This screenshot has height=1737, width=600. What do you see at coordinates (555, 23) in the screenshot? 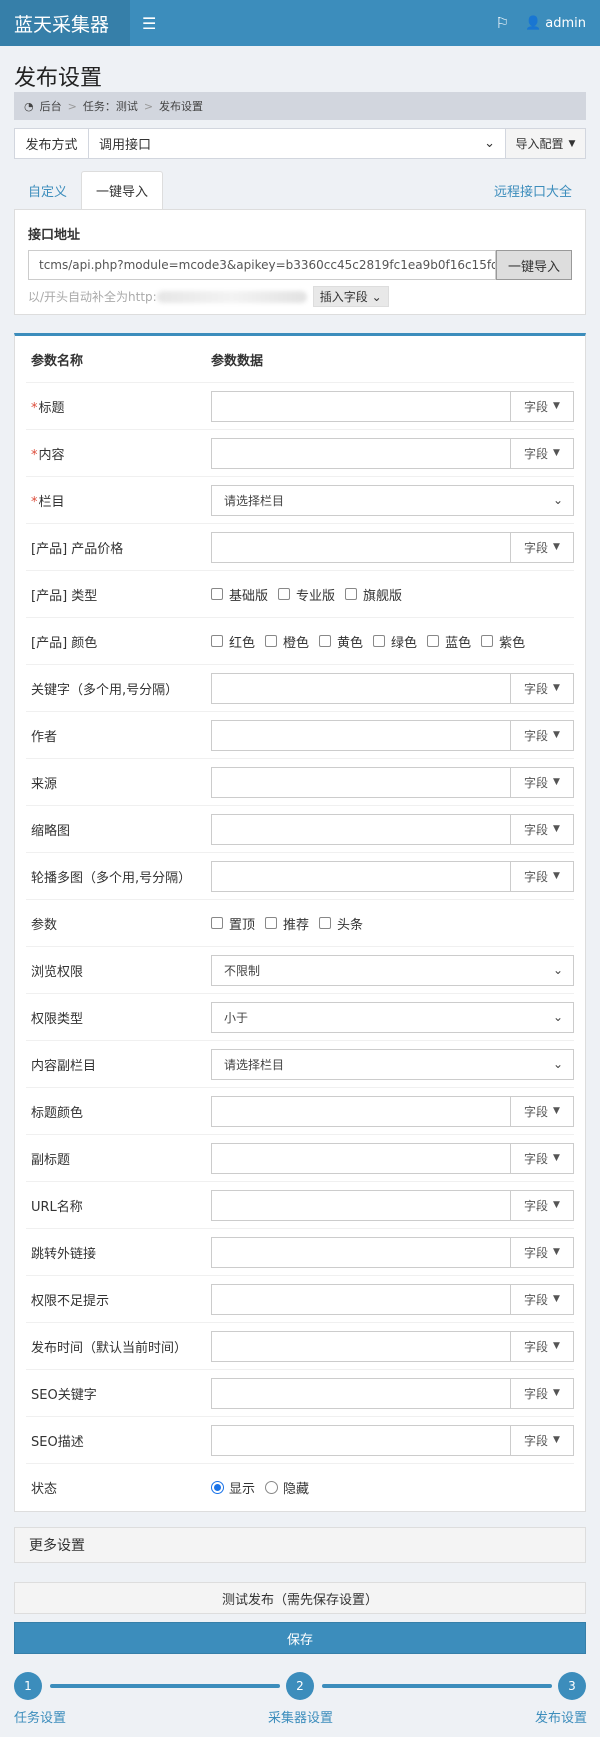
I see `user-menu: 👤 admin` at bounding box center [555, 23].